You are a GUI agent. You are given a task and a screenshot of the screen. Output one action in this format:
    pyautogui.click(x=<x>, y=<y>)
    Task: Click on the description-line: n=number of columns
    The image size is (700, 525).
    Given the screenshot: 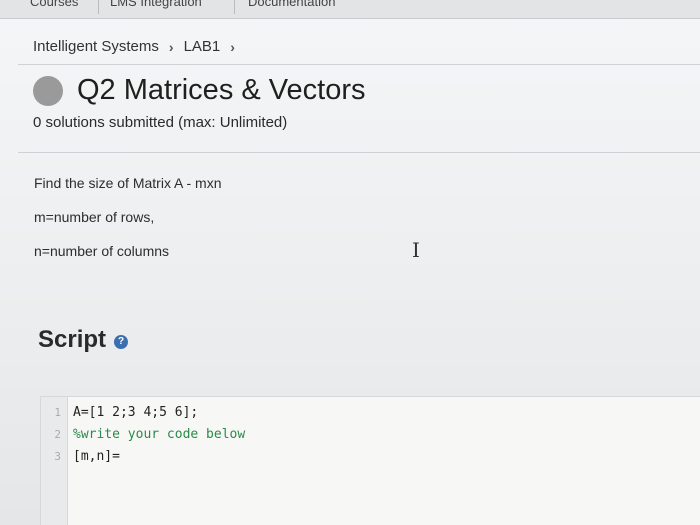 What is the action you would take?
    pyautogui.click(x=102, y=251)
    